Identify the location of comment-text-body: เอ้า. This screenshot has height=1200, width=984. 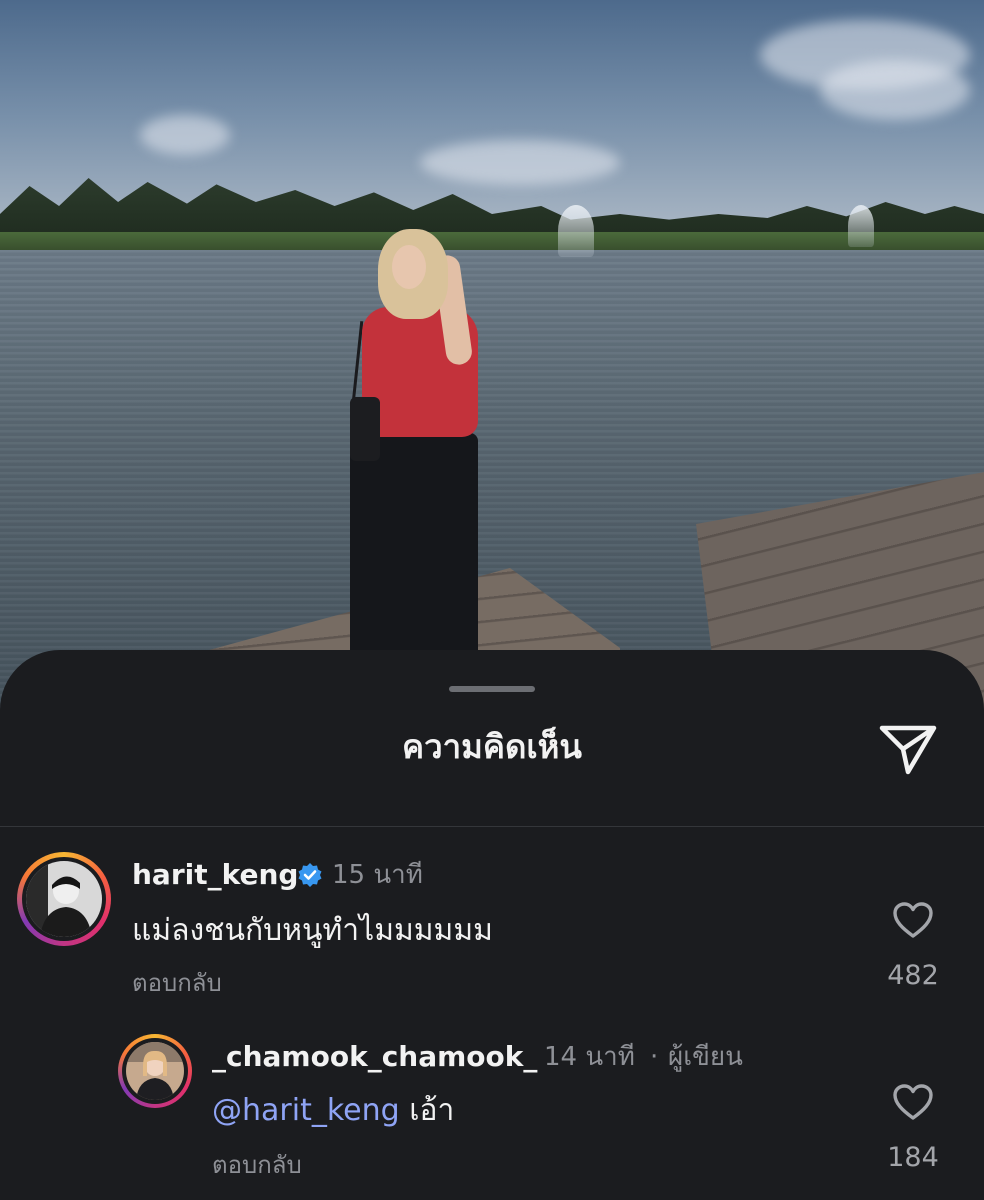
(432, 1110).